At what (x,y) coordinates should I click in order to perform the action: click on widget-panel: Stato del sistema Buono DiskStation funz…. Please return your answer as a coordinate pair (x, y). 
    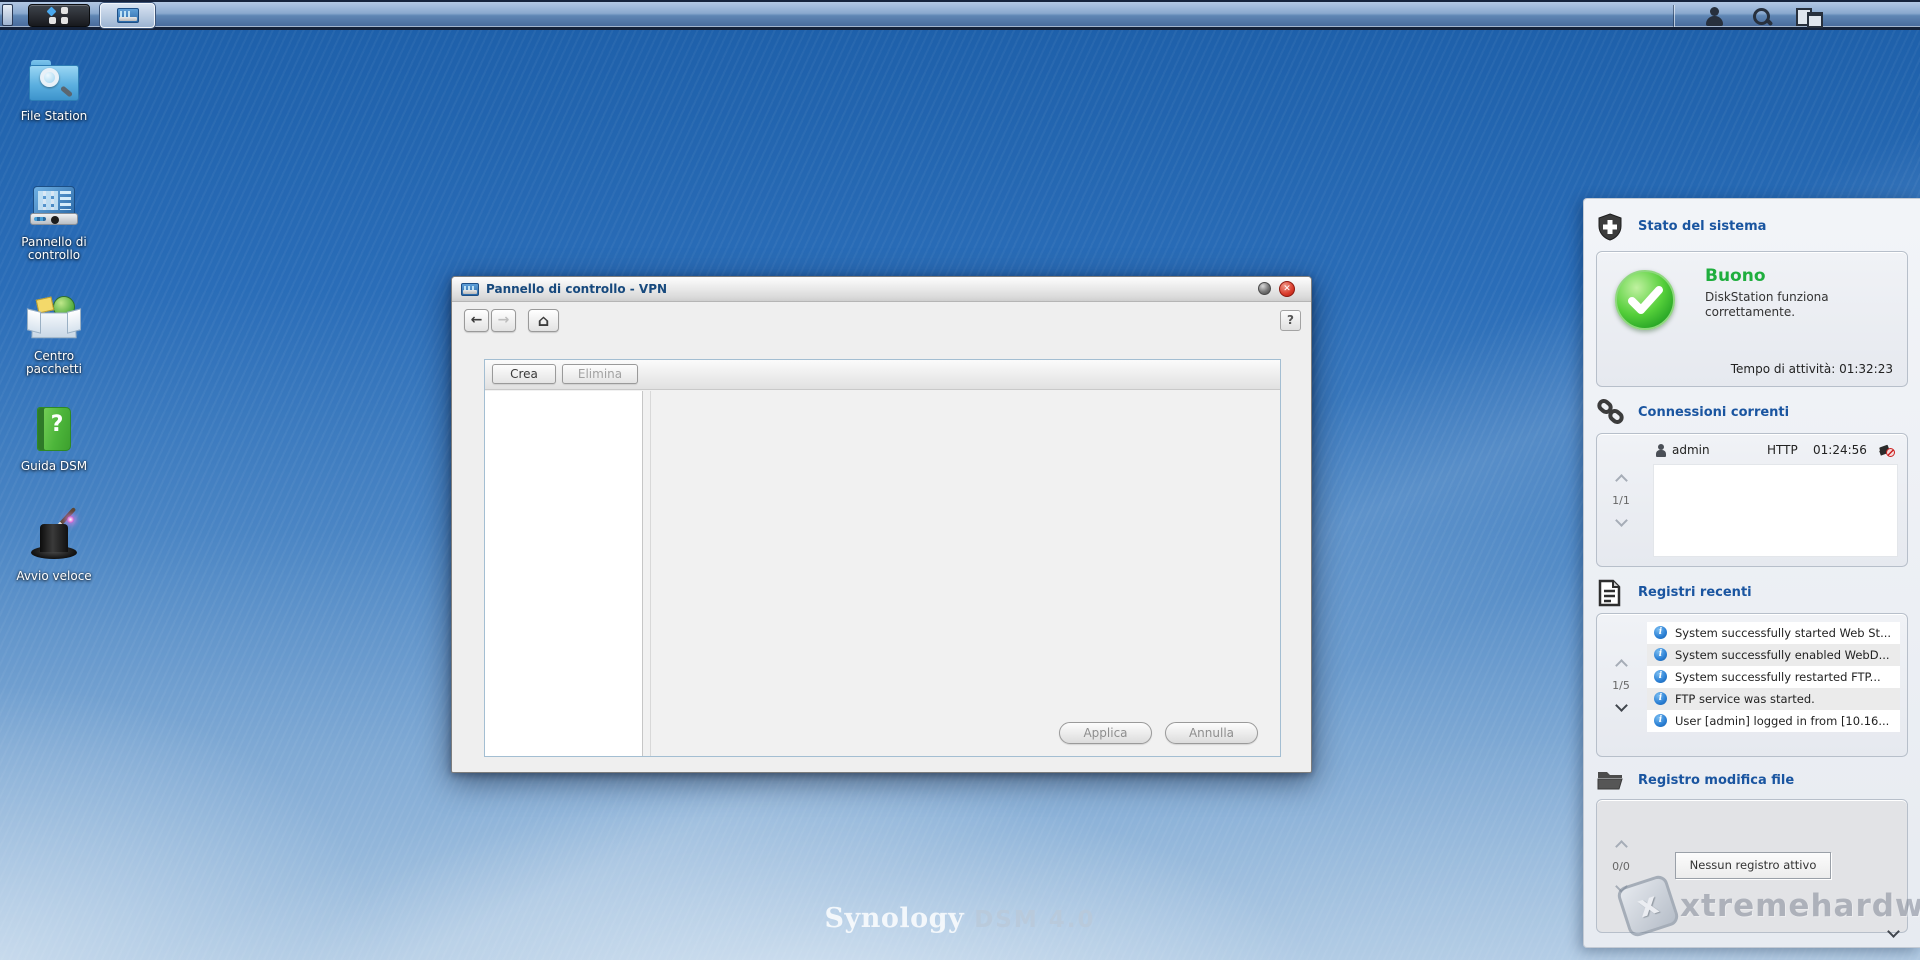
    Looking at the image, I should click on (1751, 573).